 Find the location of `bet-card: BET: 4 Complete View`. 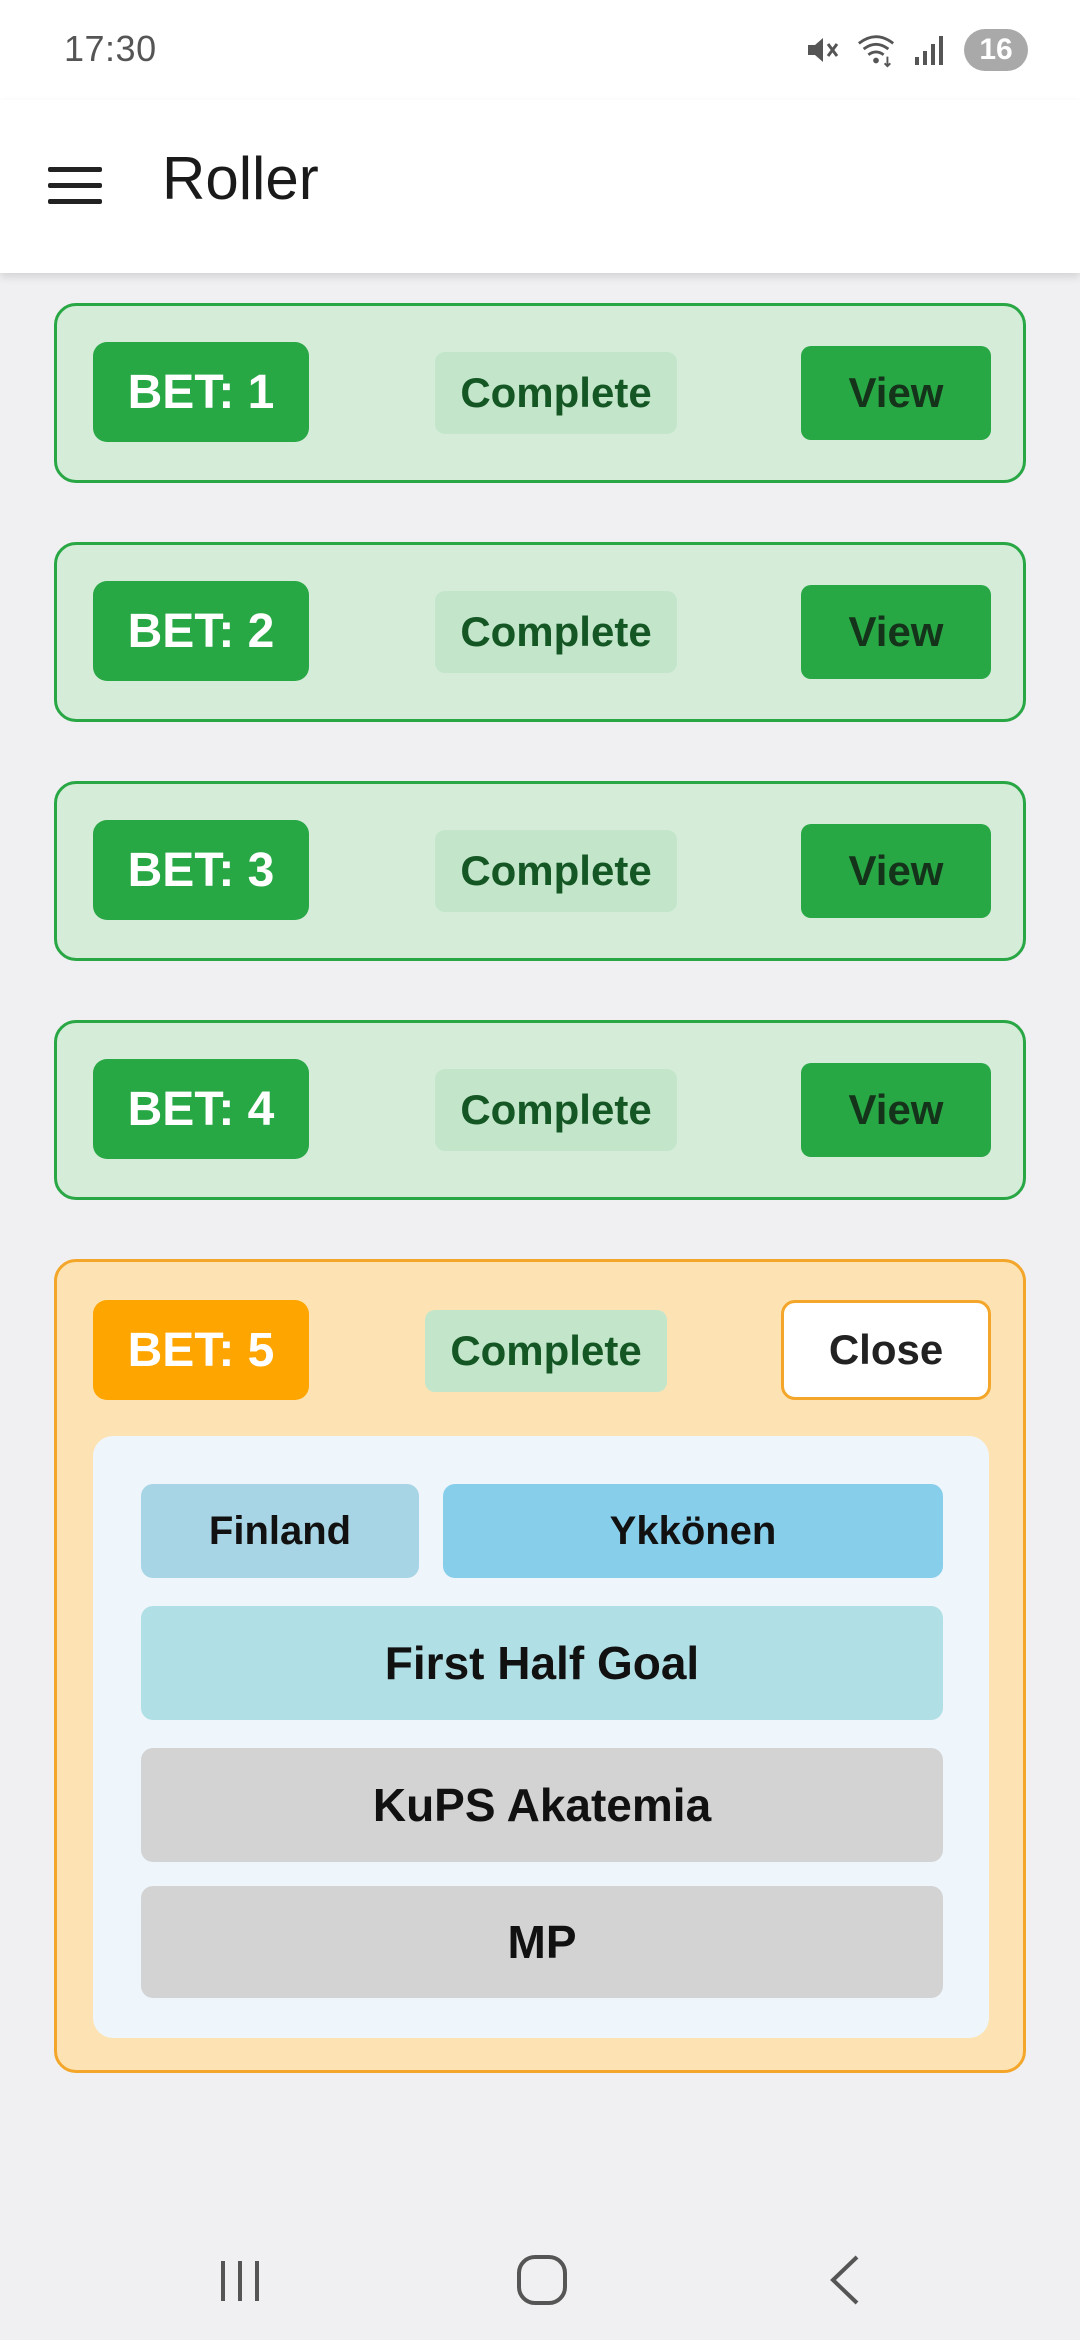

bet-card: BET: 4 Complete View is located at coordinates (540, 1110).